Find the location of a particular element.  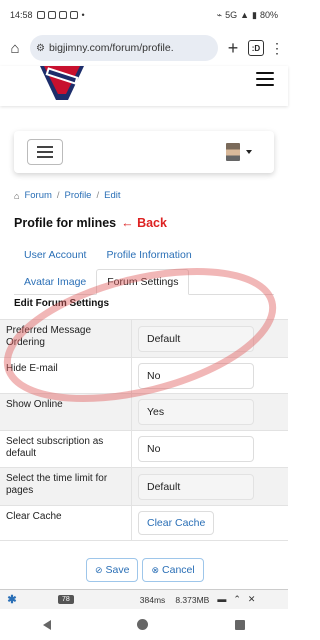

cancel-button: ⊗ Cancel is located at coordinates (173, 570).